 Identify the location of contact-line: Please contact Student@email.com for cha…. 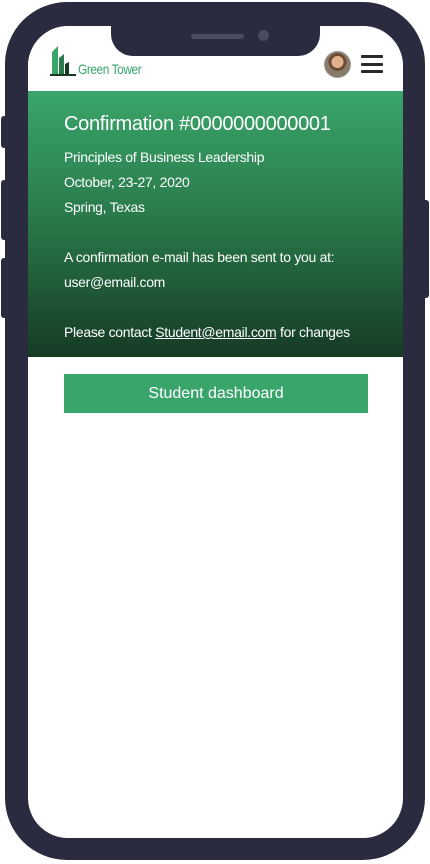
(207, 332).